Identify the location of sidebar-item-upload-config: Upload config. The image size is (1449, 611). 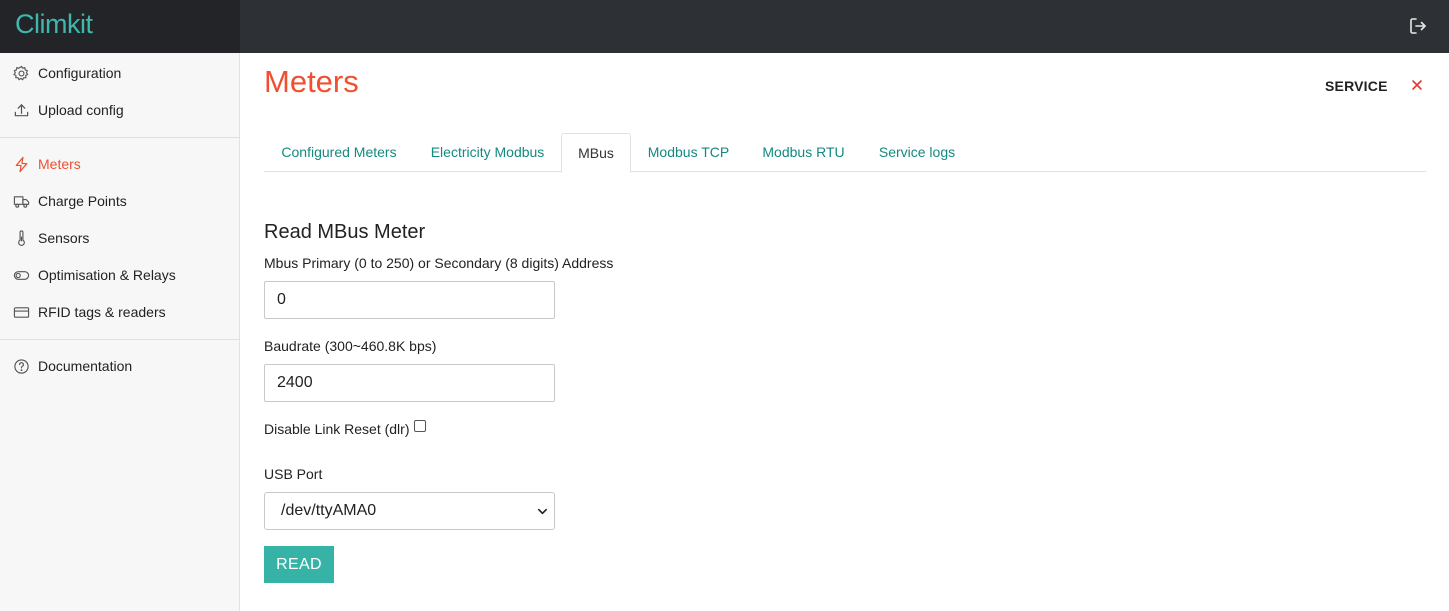
(119, 110).